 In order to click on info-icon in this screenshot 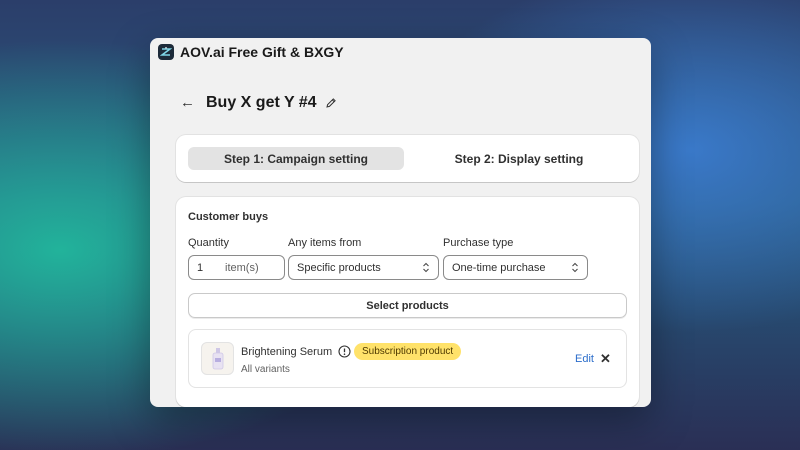, I will do `click(344, 351)`.